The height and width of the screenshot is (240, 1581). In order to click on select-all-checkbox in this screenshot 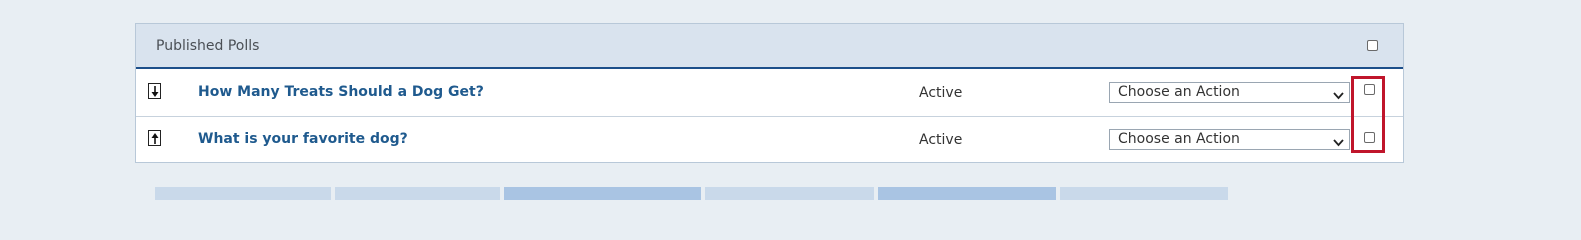, I will do `click(1372, 45)`.